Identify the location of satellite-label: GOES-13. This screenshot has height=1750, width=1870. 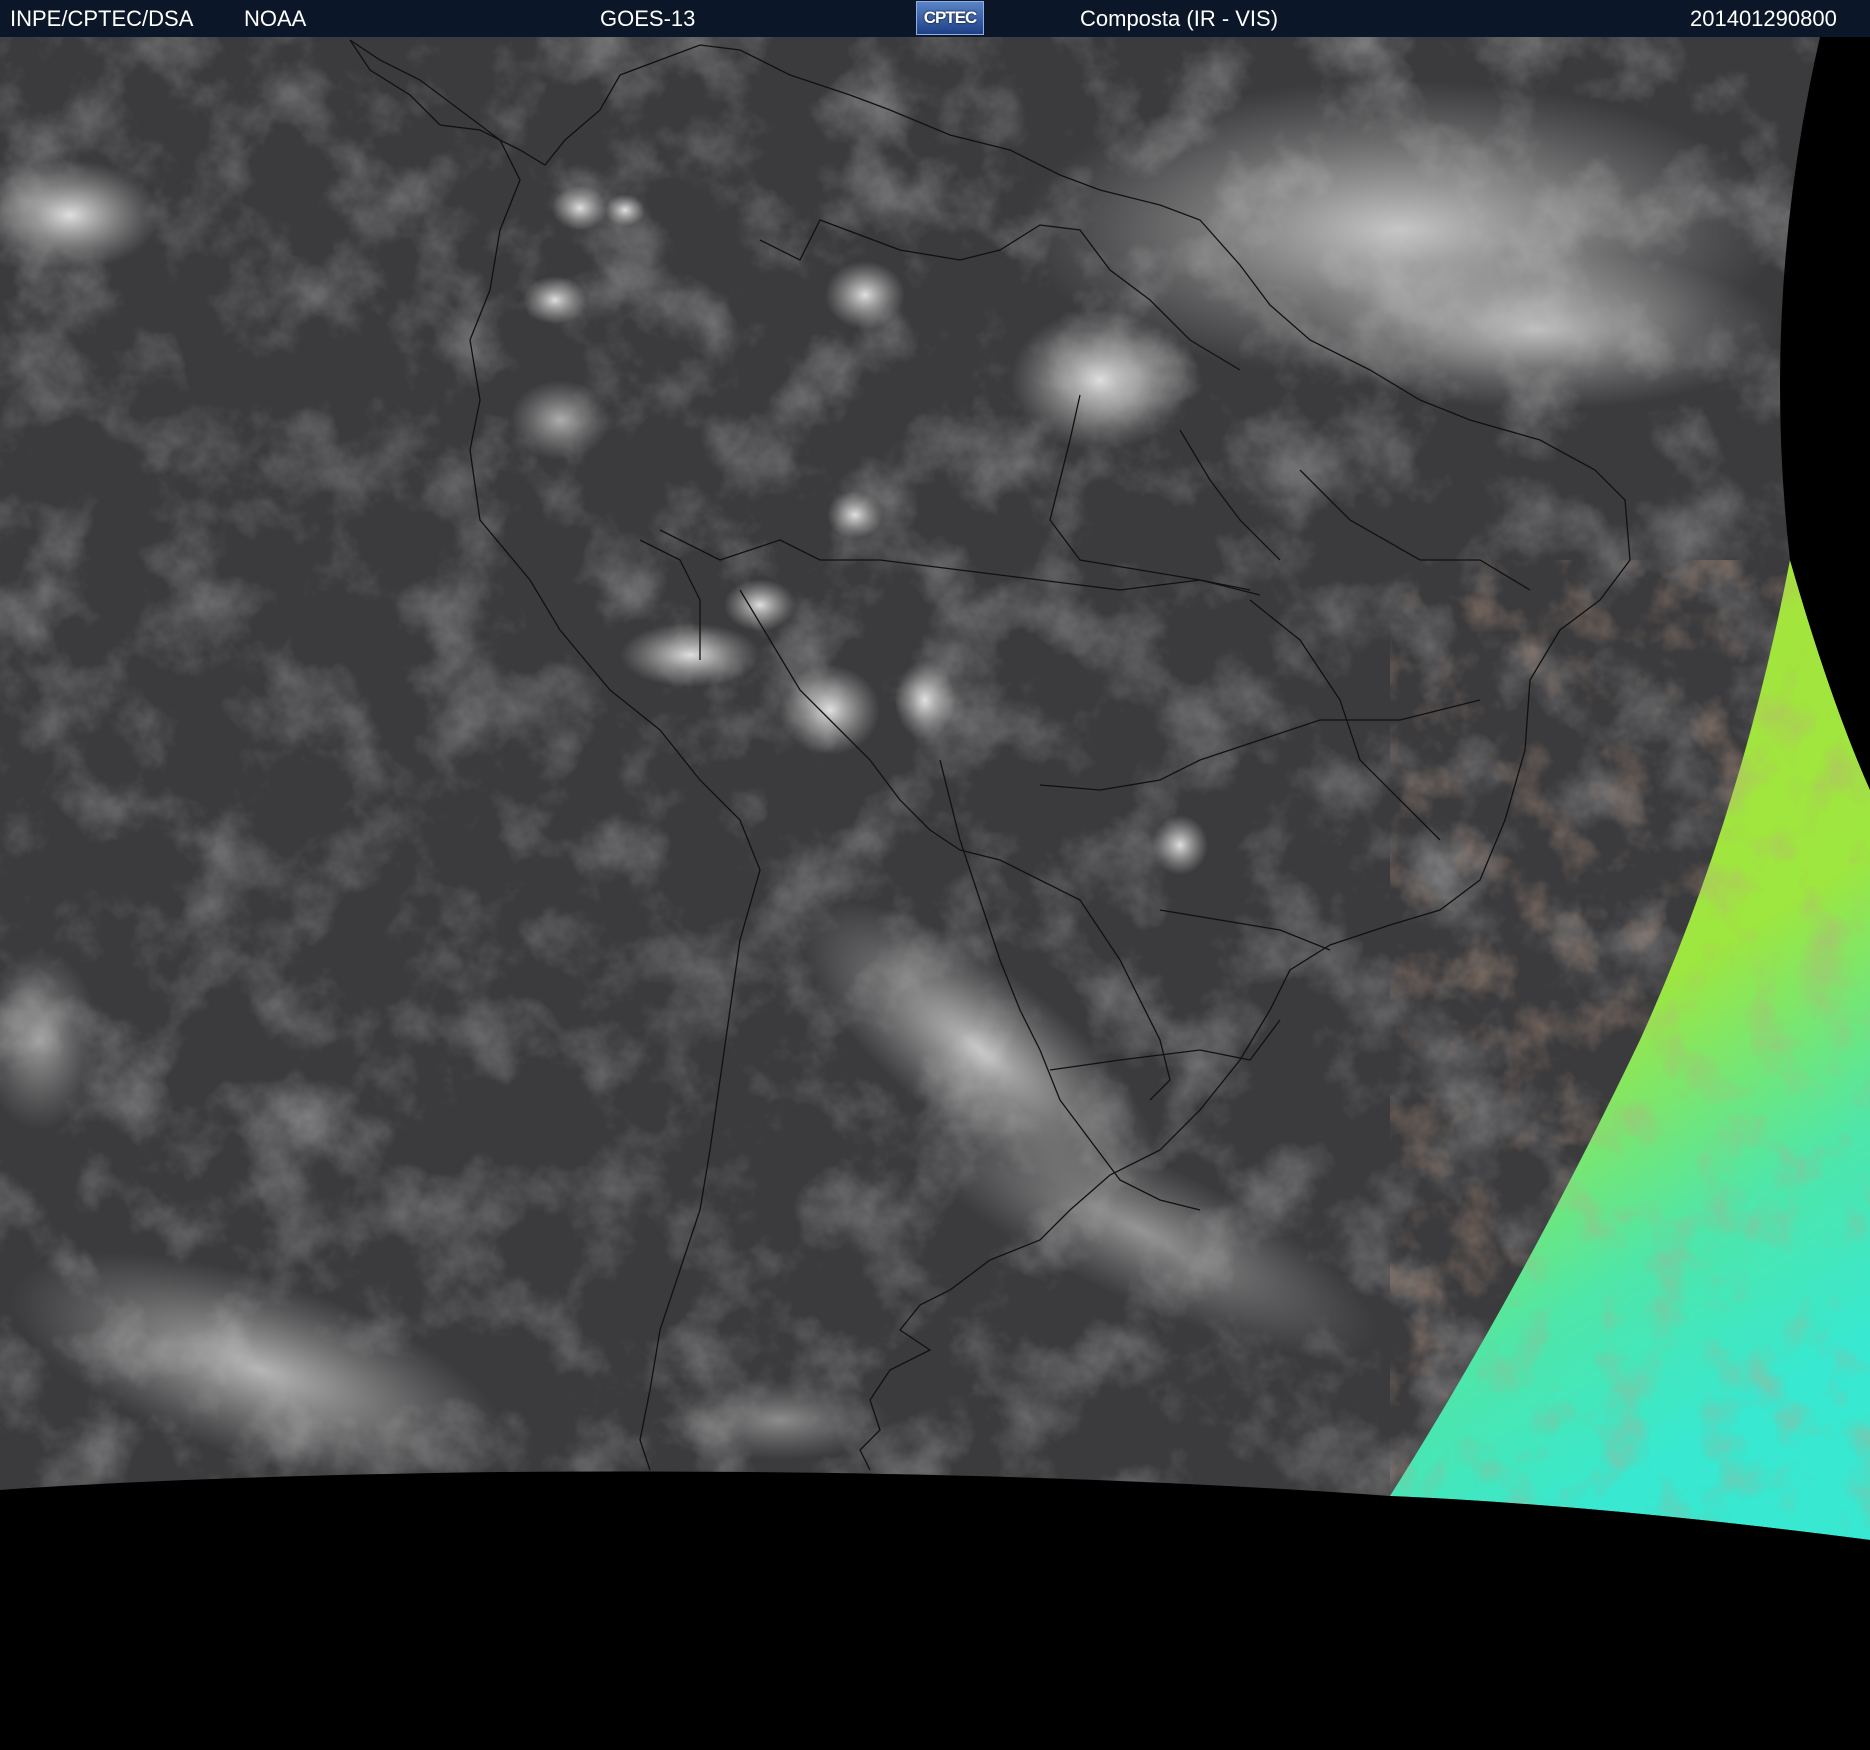
(648, 18).